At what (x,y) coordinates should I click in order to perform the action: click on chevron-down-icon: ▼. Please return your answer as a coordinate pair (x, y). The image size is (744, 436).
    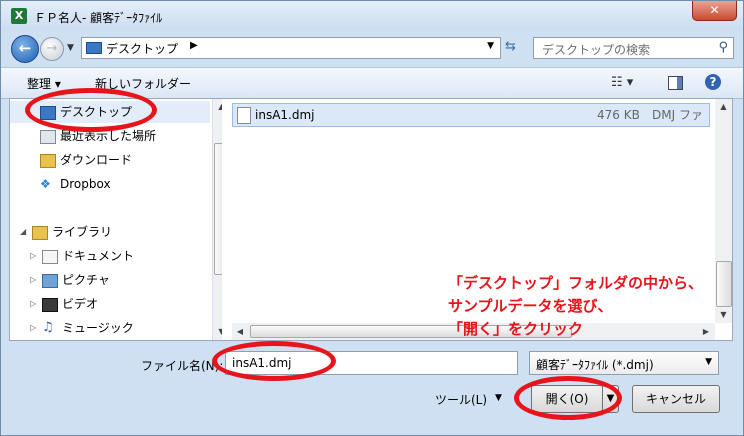
    Looking at the image, I should click on (708, 362).